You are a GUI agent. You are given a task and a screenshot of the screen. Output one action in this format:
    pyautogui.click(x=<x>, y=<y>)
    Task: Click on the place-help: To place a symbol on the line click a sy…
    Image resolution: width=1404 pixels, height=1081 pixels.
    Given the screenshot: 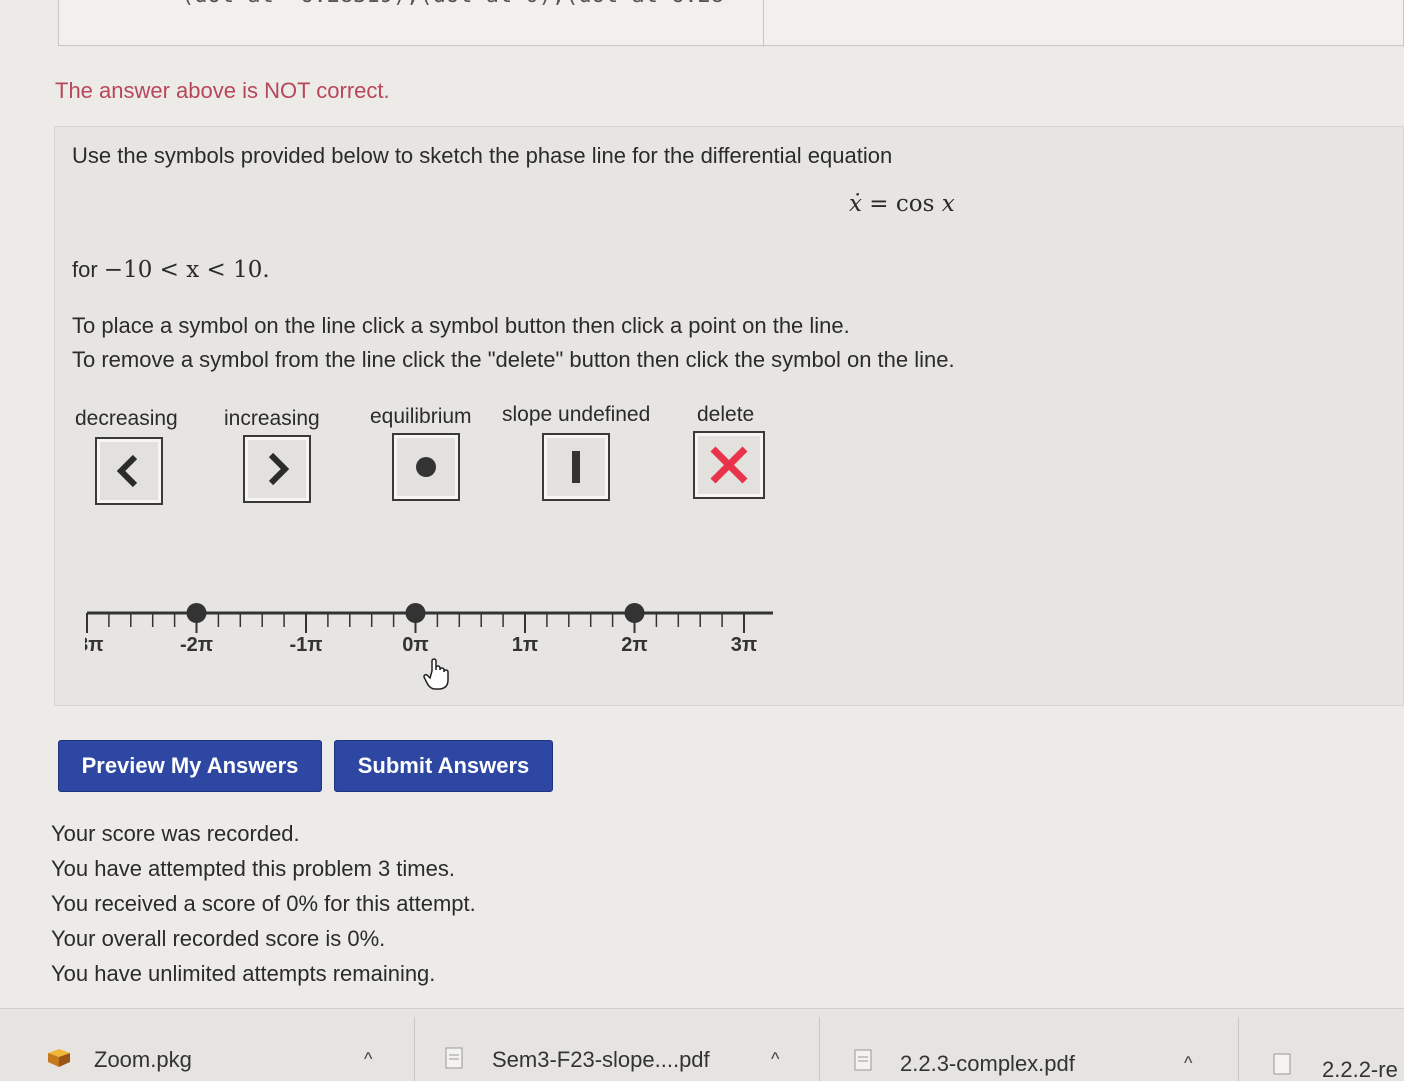 What is the action you would take?
    pyautogui.click(x=461, y=325)
    